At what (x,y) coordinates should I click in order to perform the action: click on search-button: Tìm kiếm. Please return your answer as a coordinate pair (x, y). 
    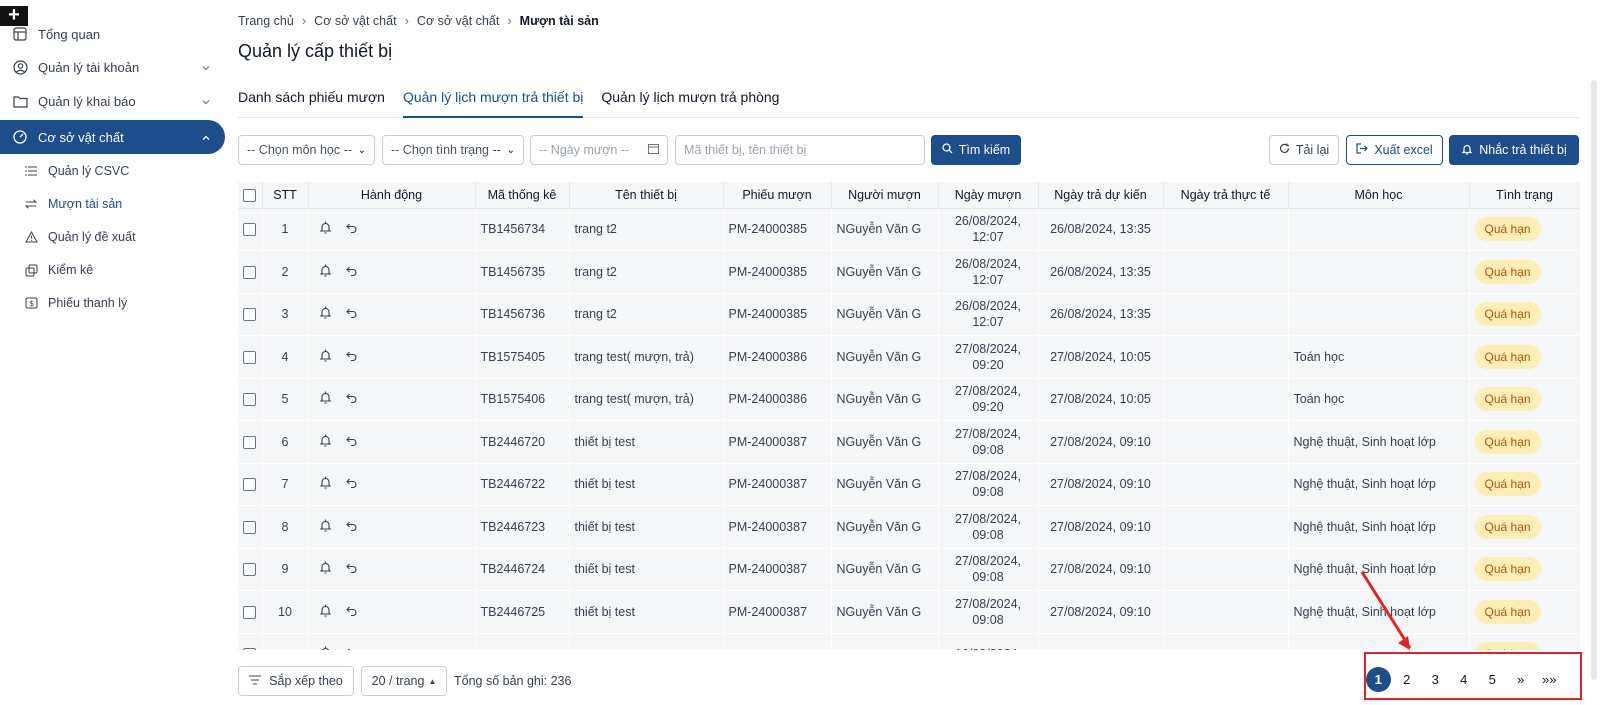
    Looking at the image, I should click on (976, 150).